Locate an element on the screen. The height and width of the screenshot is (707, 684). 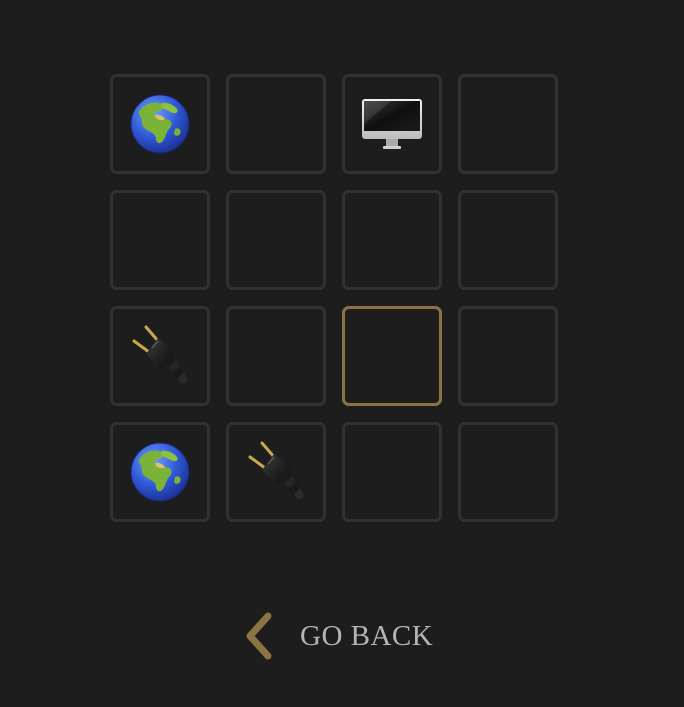
desktop-computer-icon is located at coordinates (392, 124).